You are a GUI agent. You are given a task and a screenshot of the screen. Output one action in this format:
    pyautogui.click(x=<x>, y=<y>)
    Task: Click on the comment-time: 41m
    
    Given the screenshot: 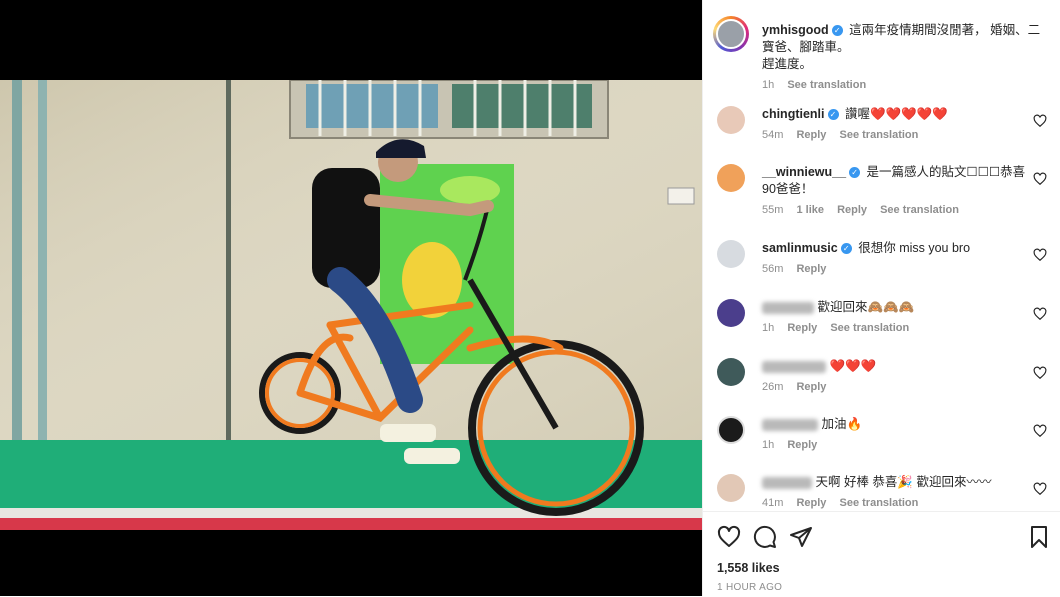 What is the action you would take?
    pyautogui.click(x=772, y=503)
    